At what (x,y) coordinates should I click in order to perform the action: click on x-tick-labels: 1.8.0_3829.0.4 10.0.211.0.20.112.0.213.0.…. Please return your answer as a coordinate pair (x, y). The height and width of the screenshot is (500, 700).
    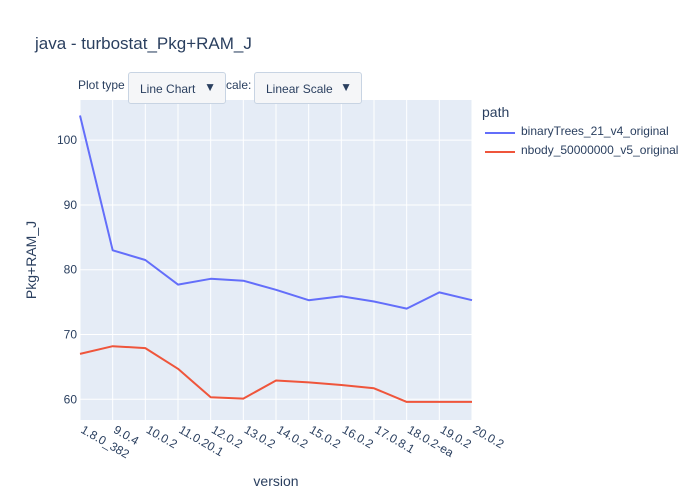
    Looking at the image, I should click on (293, 441).